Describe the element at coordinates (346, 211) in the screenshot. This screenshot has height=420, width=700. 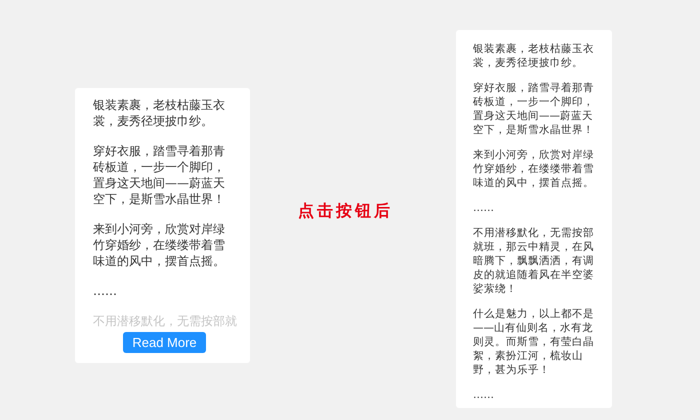
I see `caption-text: 点击按钮后` at that location.